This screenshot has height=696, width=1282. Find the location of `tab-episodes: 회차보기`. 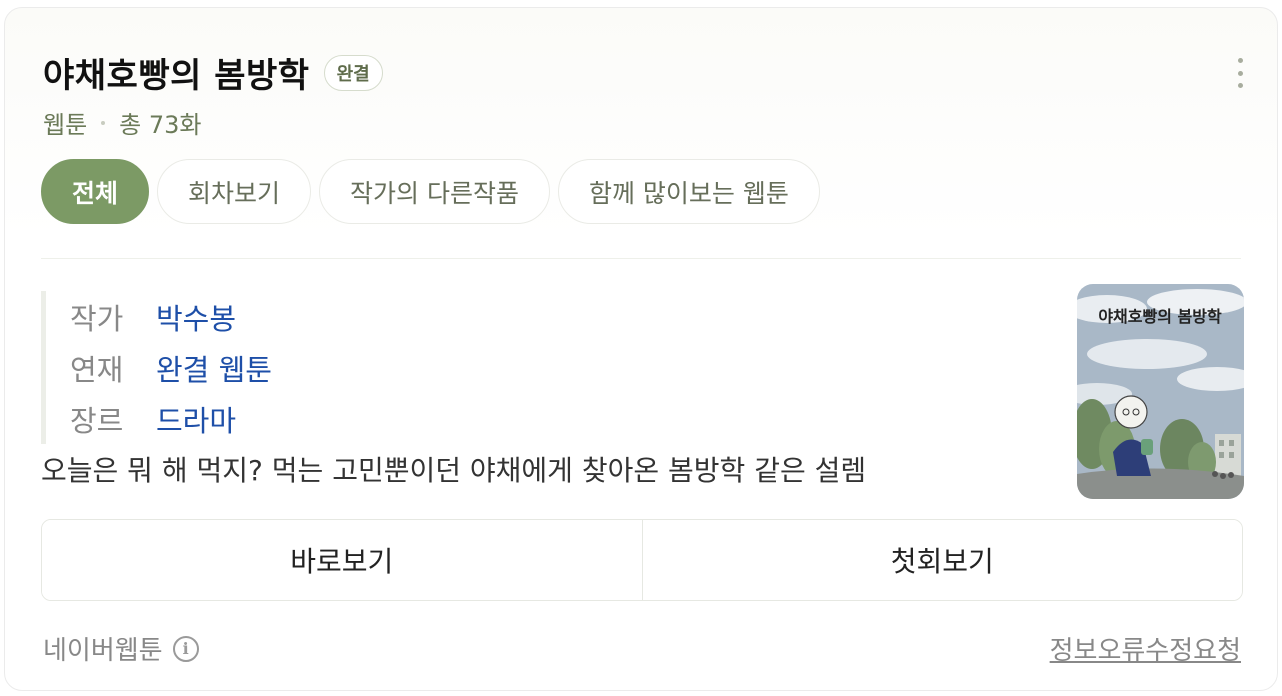

tab-episodes: 회차보기 is located at coordinates (234, 191).